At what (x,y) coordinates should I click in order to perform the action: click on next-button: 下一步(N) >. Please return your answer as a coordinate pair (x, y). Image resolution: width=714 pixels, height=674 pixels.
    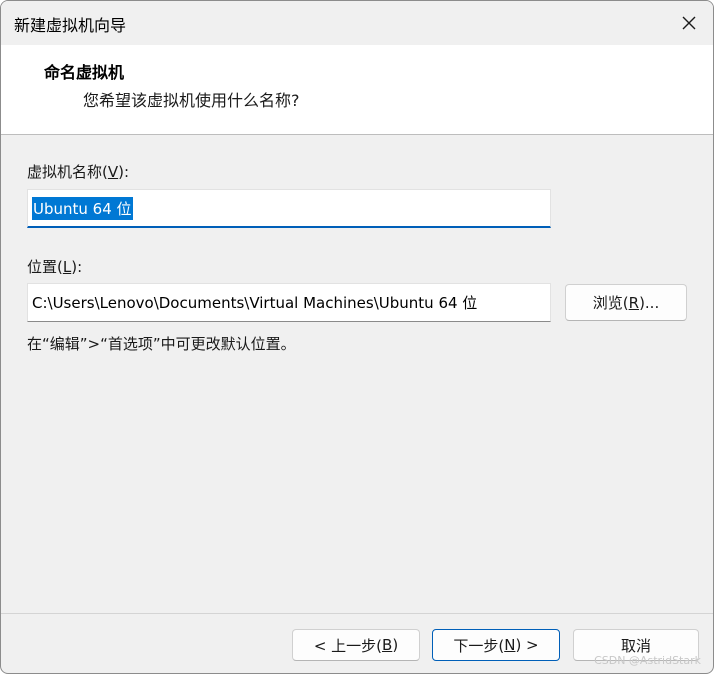
    Looking at the image, I should click on (496, 645).